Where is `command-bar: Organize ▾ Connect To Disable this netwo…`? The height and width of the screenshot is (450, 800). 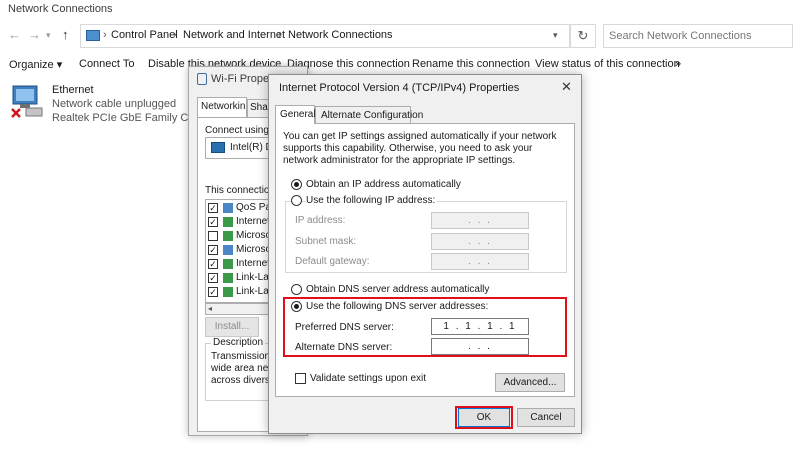 command-bar: Organize ▾ Connect To Disable this netwo… is located at coordinates (400, 64).